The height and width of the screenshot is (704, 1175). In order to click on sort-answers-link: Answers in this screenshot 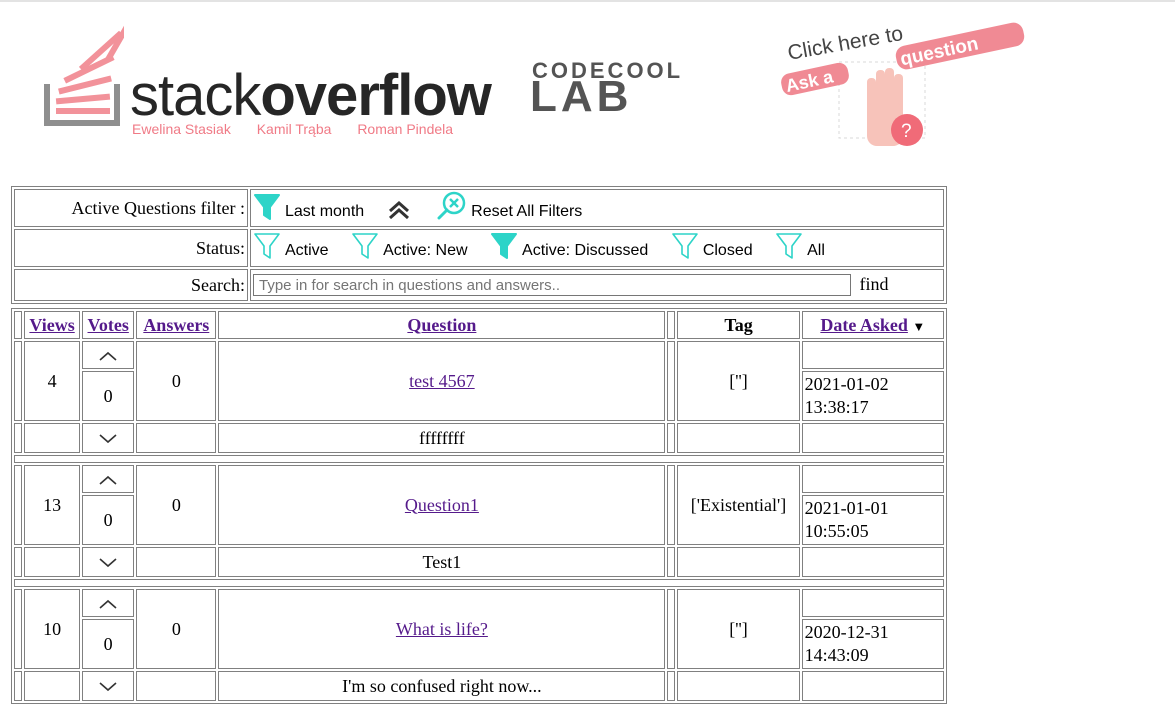, I will do `click(176, 325)`.